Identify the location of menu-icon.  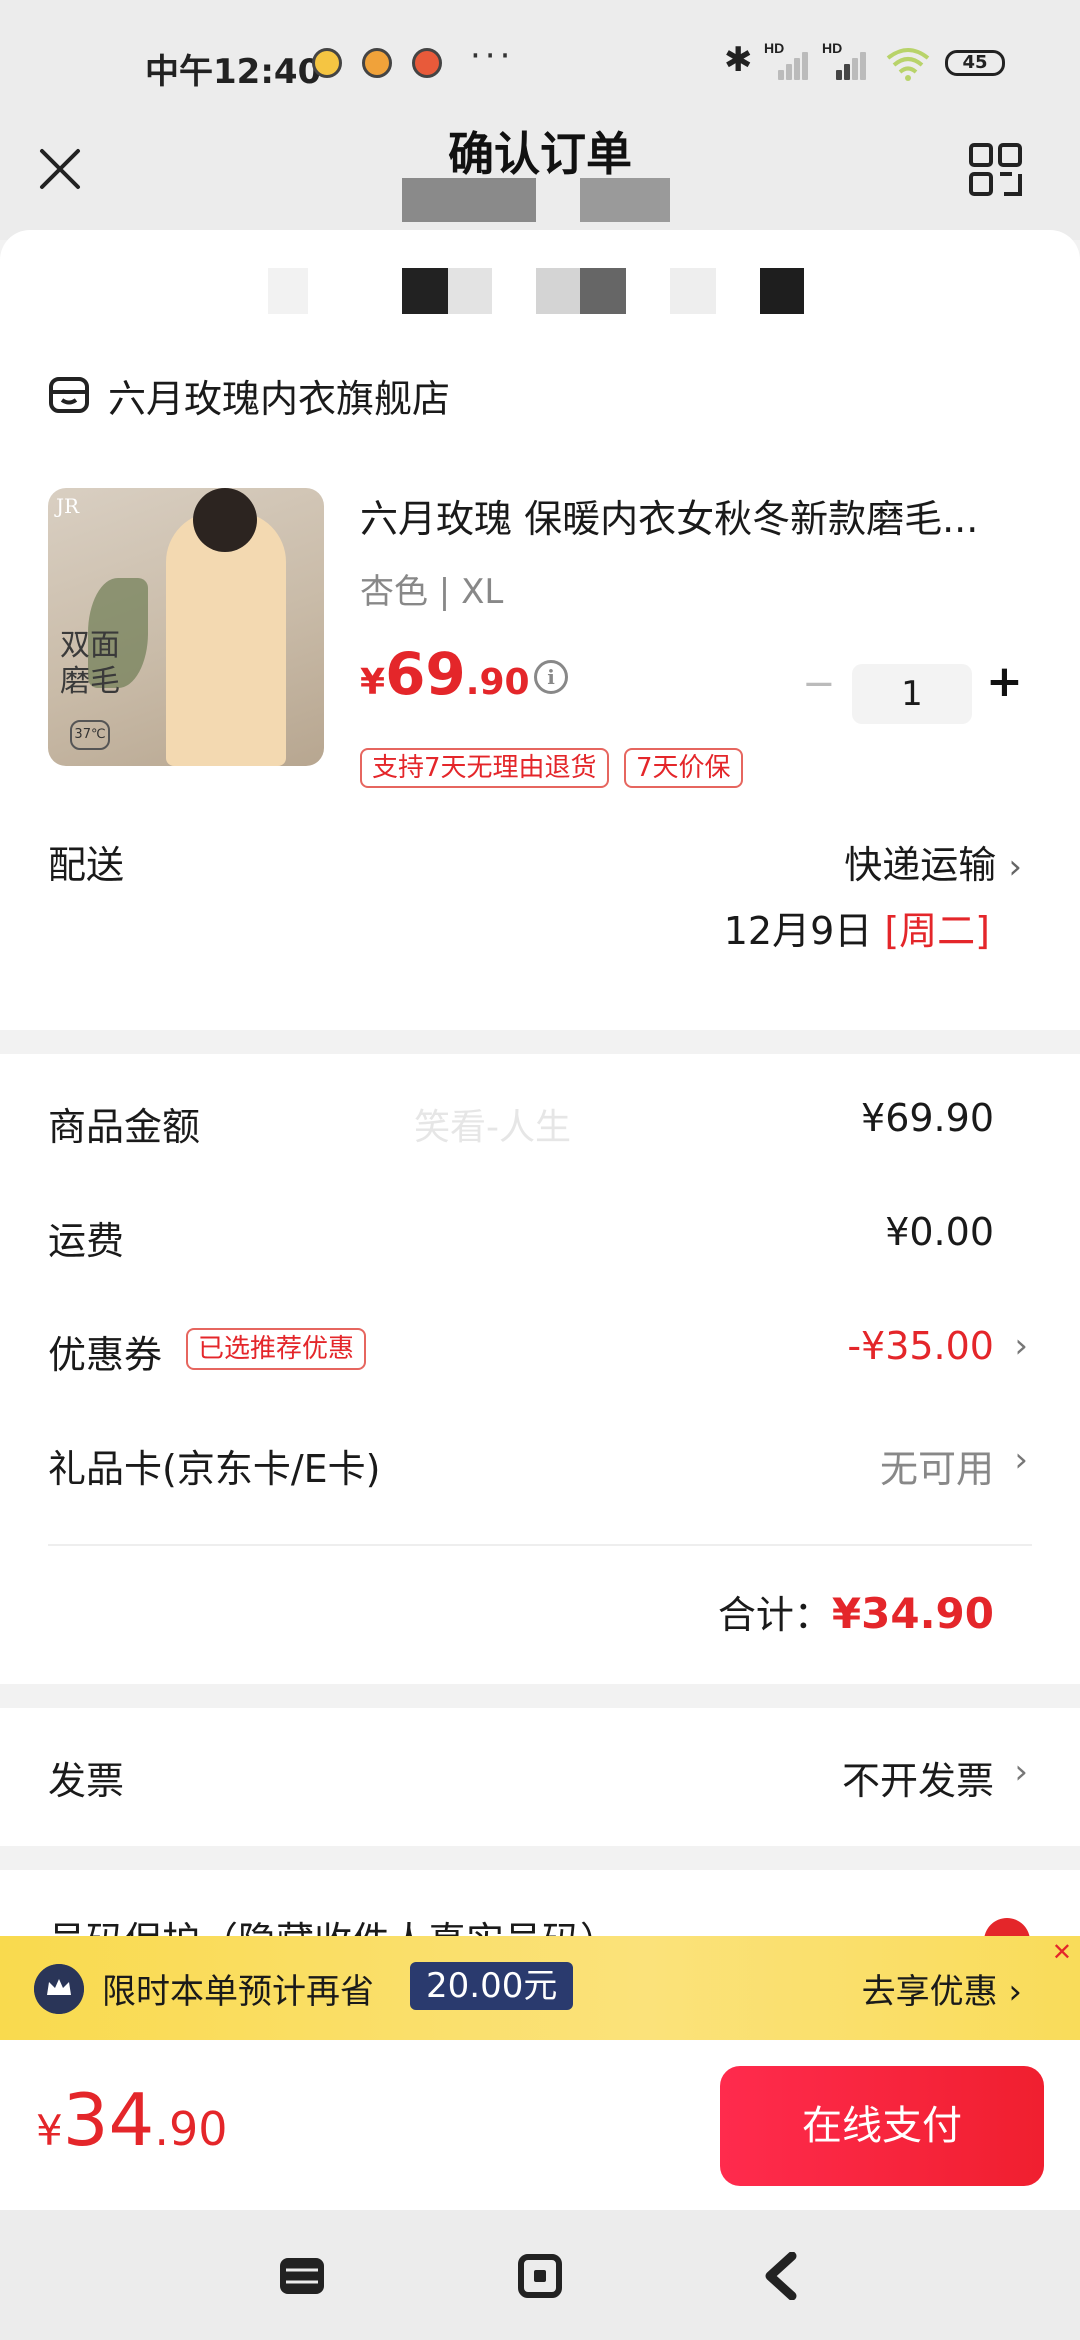
(302, 2276).